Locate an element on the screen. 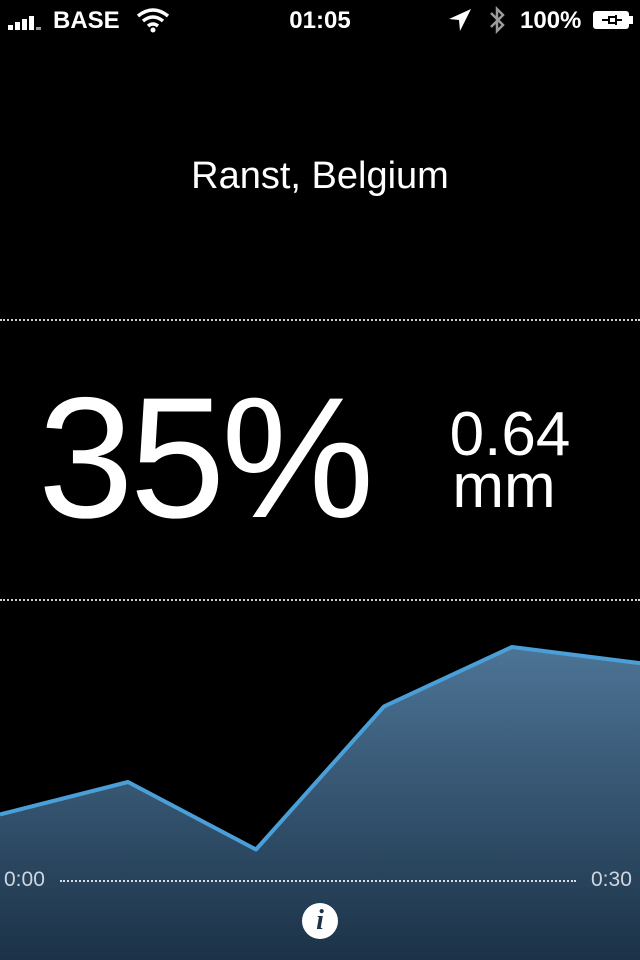 The height and width of the screenshot is (960, 640). battery-charging-icon is located at coordinates (613, 20).